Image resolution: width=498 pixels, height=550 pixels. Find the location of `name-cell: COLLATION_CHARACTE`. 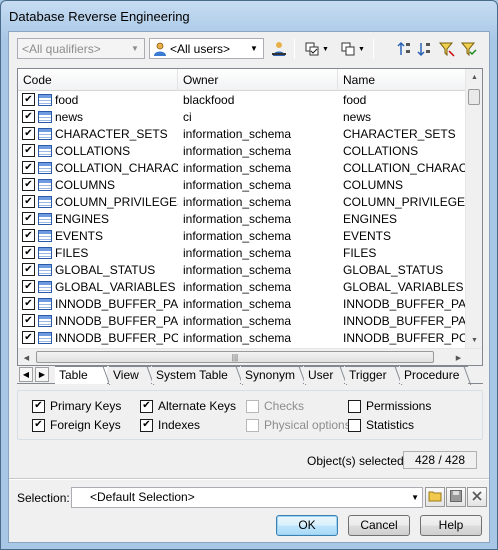

name-cell: COLLATION_CHARACTE is located at coordinates (404, 167).